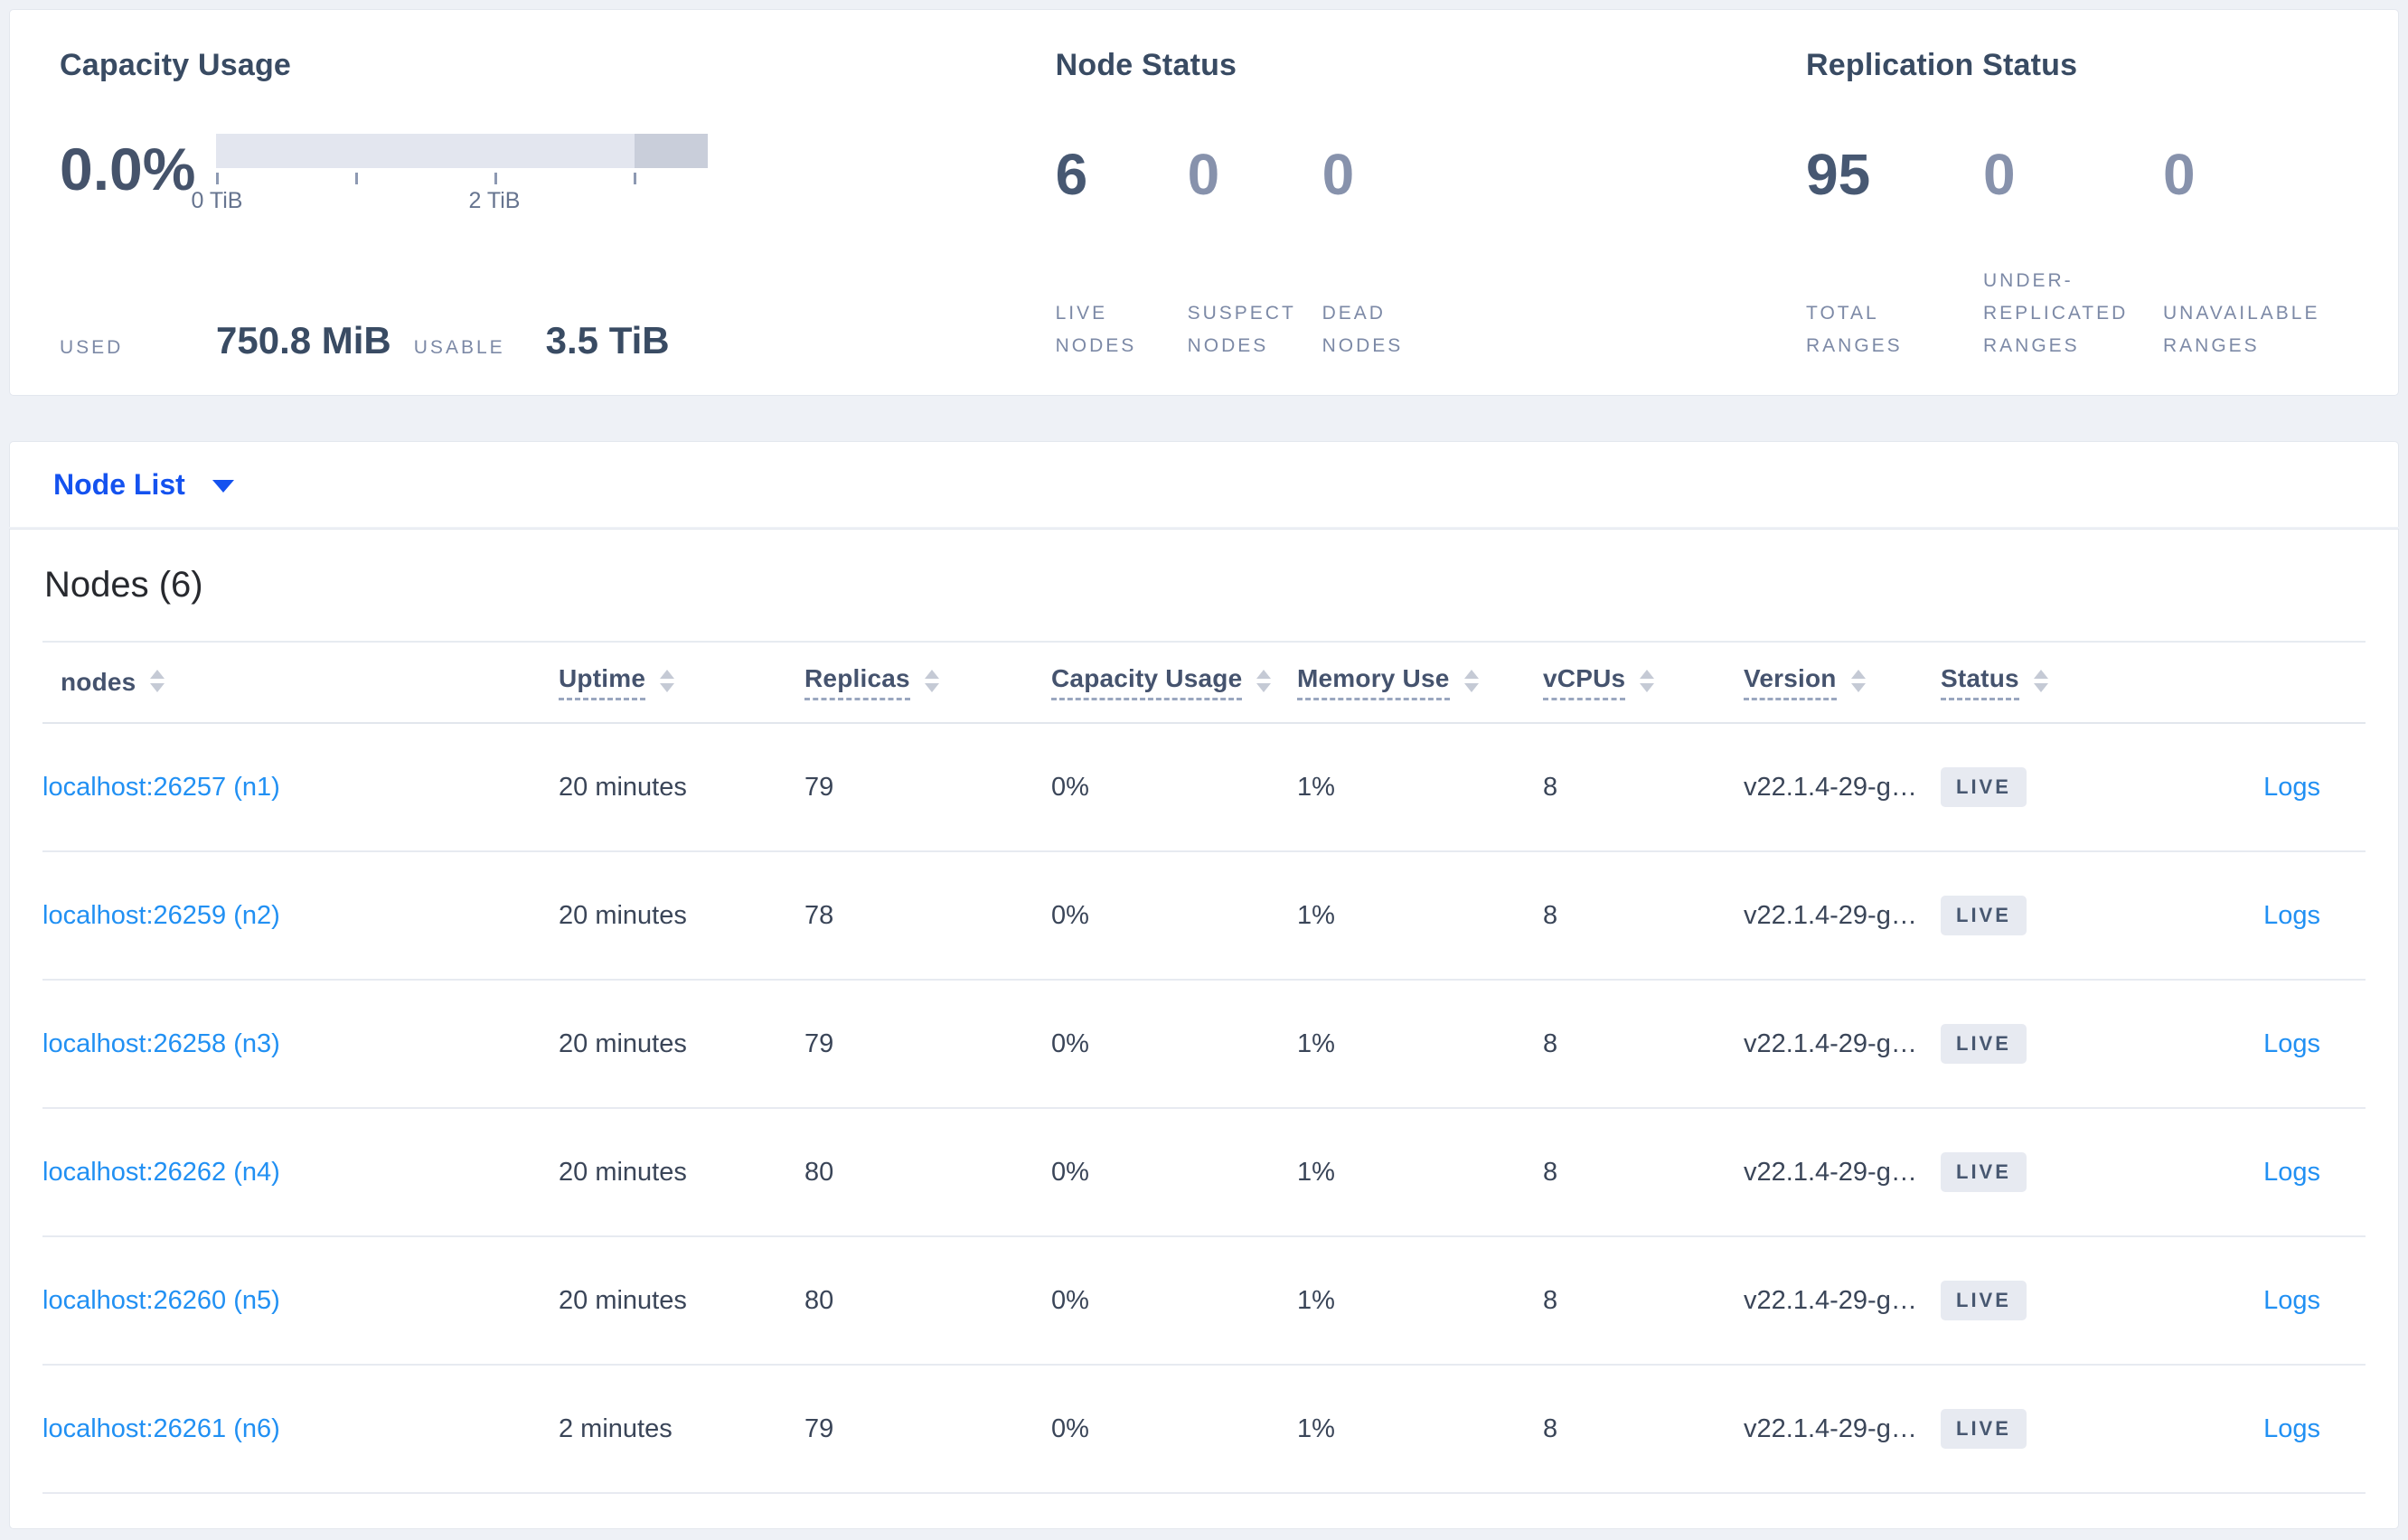  I want to click on node-link: localhost:26257 (n1), so click(161, 787).